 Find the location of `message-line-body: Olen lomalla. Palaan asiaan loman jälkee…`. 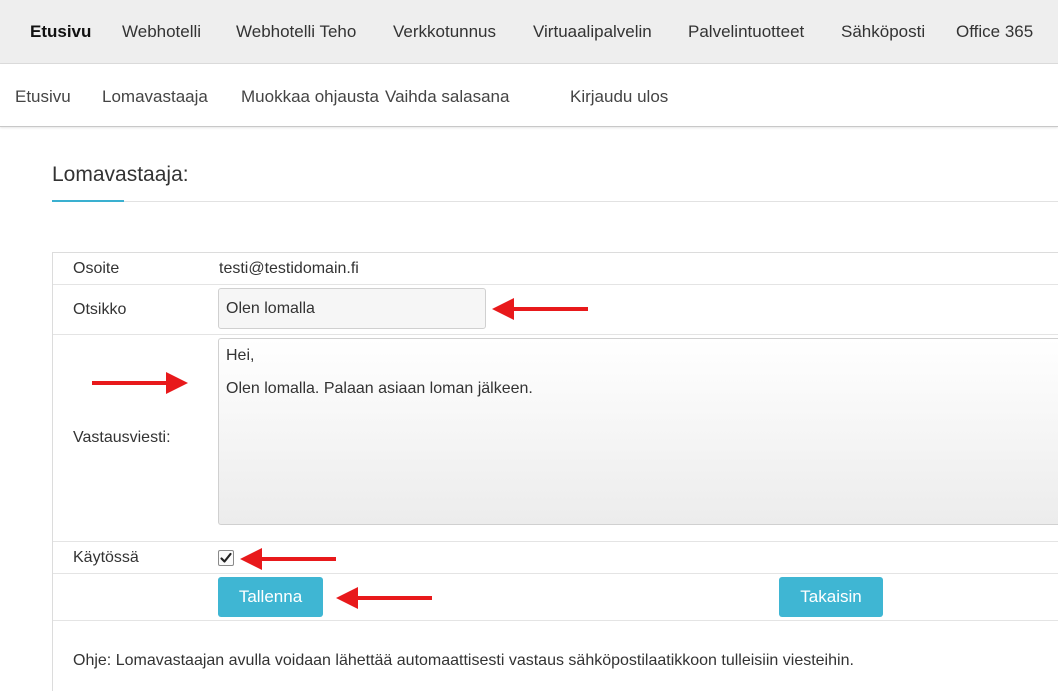

message-line-body: Olen lomalla. Palaan asiaan loman jälkee… is located at coordinates (379, 388).